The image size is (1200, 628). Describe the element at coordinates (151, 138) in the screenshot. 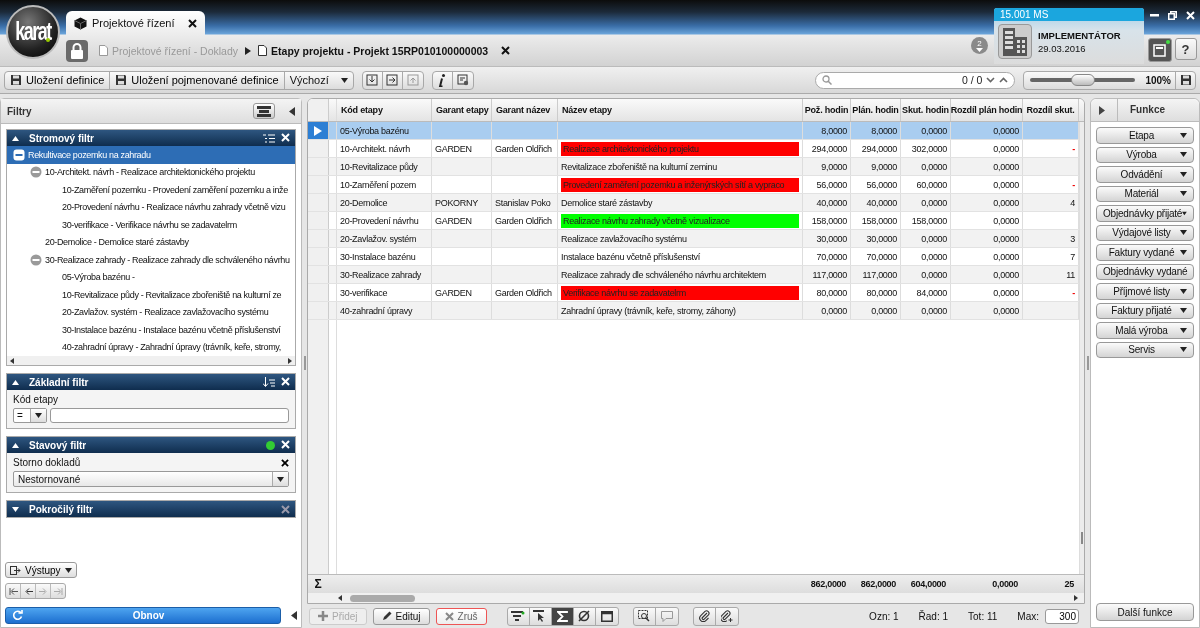

I see `panel-header: Stromový filtr` at that location.